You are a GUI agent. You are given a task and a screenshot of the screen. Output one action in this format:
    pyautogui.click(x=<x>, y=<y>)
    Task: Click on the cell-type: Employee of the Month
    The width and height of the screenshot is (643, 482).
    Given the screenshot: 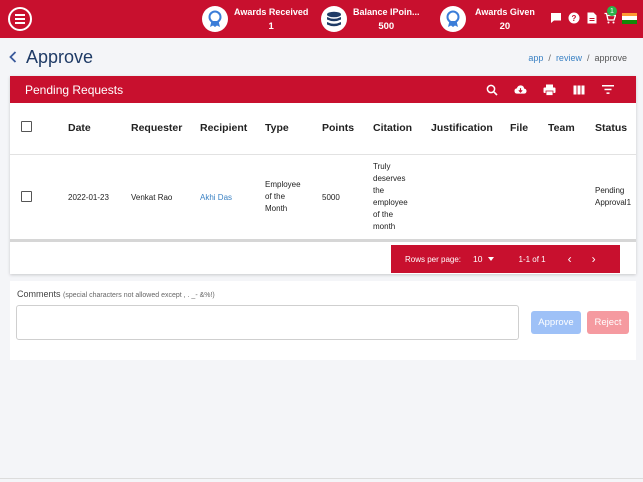 What is the action you would take?
    pyautogui.click(x=293, y=197)
    